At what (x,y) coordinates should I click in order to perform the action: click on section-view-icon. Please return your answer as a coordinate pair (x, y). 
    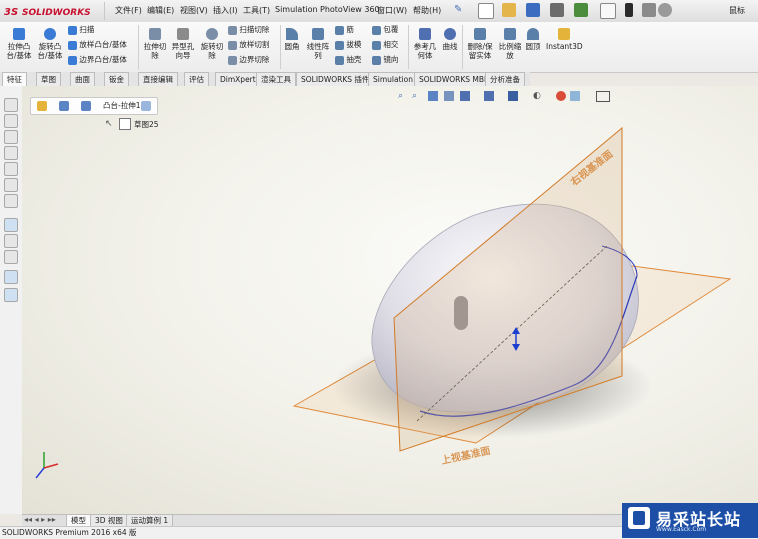
    Looking at the image, I should click on (449, 96).